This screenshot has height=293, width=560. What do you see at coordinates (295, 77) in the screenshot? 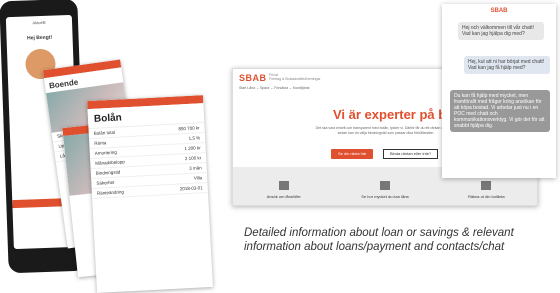
I see `brand-subtitle: Privat Företag & Bostadsrättsföreningar` at bounding box center [295, 77].